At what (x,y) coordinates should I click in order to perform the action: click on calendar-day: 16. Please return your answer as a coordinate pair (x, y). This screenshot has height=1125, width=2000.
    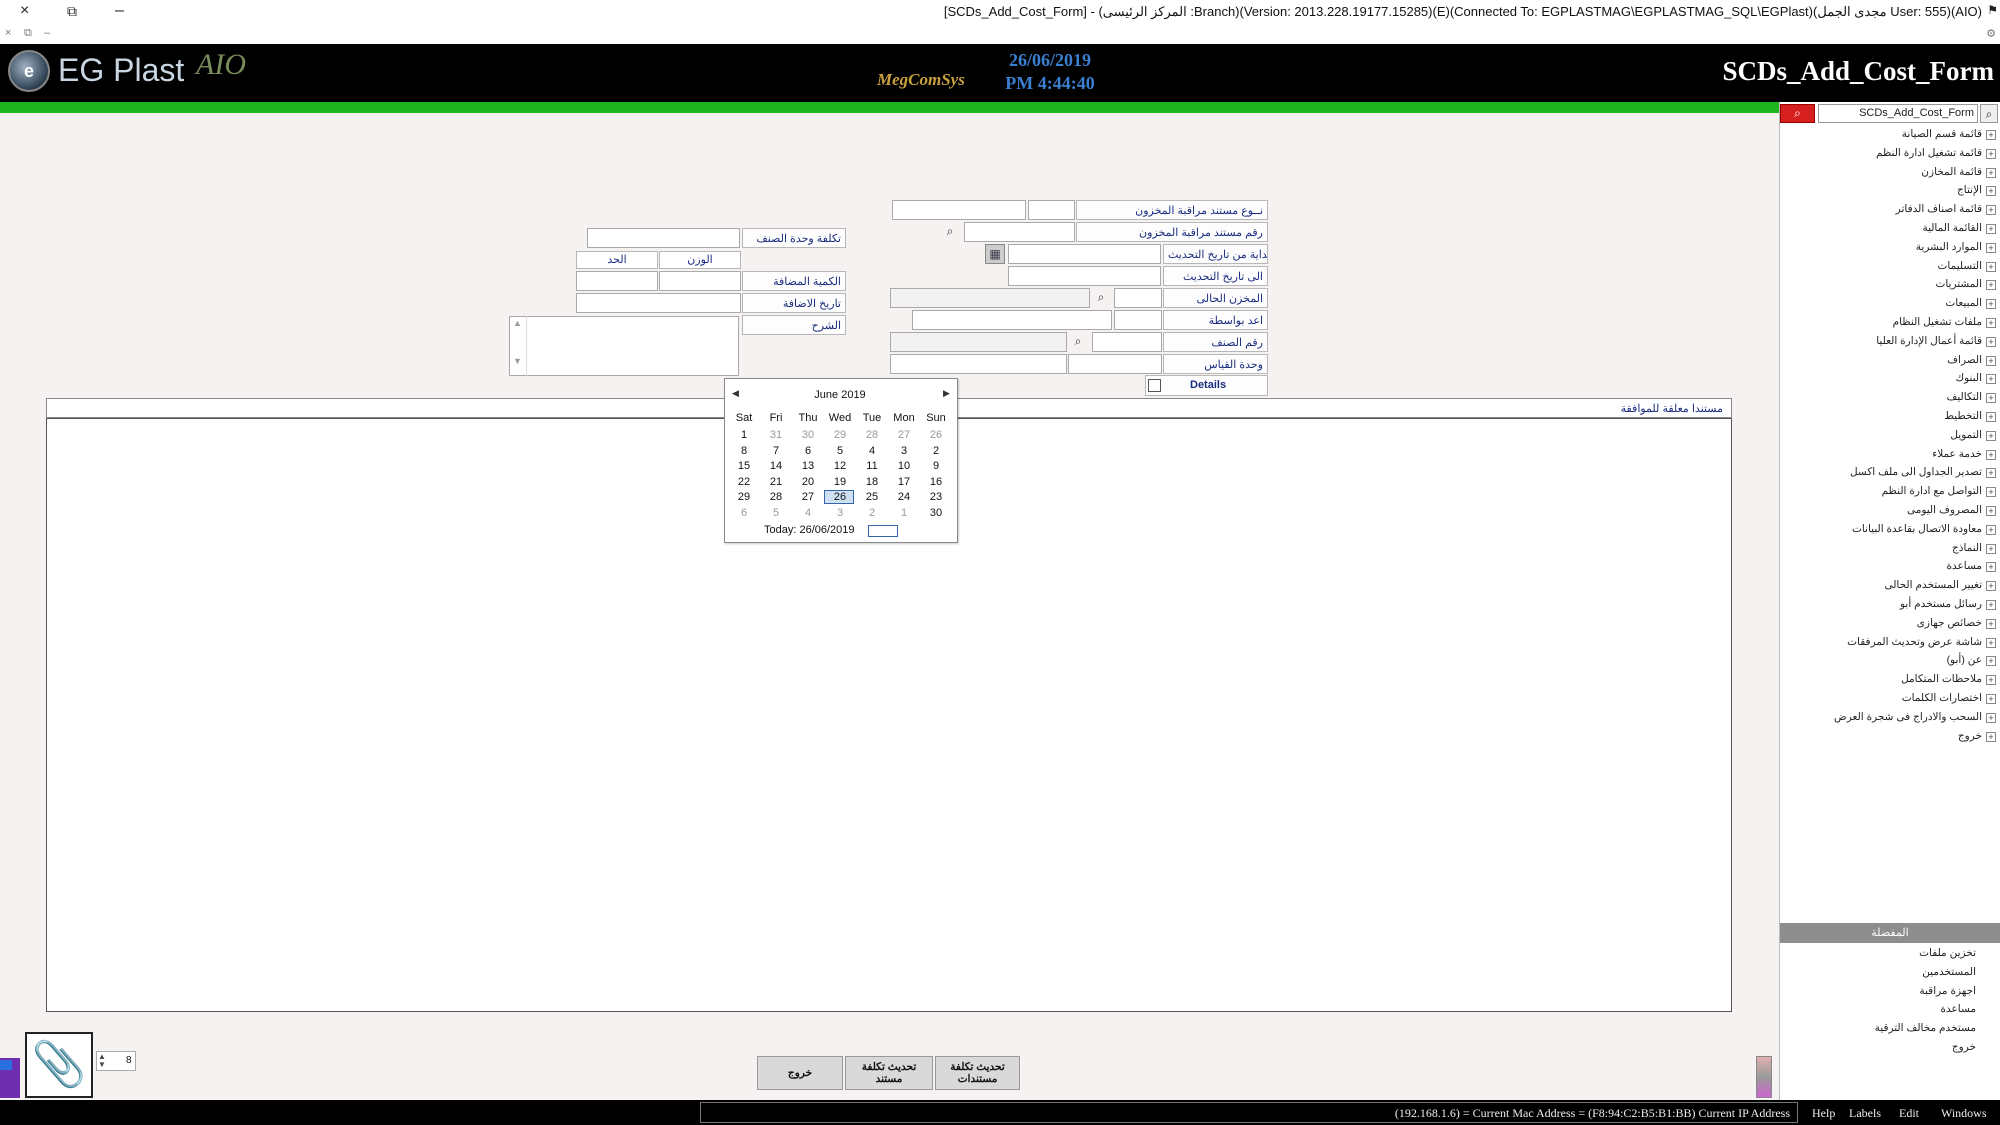
    Looking at the image, I should click on (936, 482).